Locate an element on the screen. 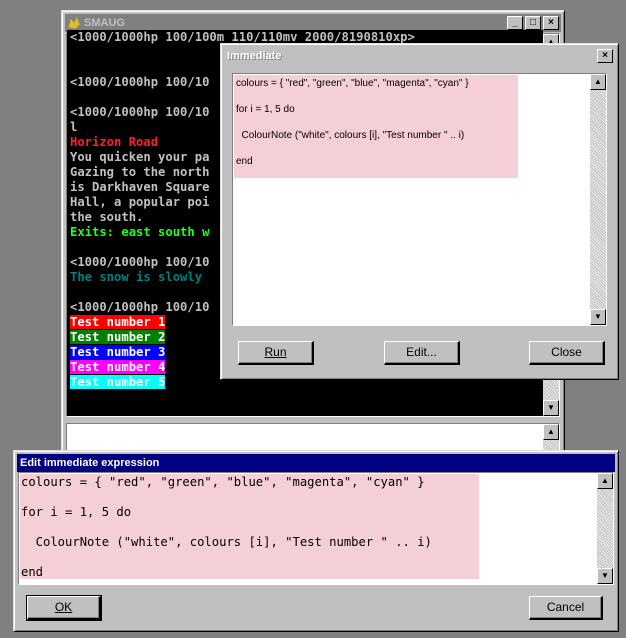 The width and height of the screenshot is (626, 638). close-dialog-button: Close is located at coordinates (567, 353).